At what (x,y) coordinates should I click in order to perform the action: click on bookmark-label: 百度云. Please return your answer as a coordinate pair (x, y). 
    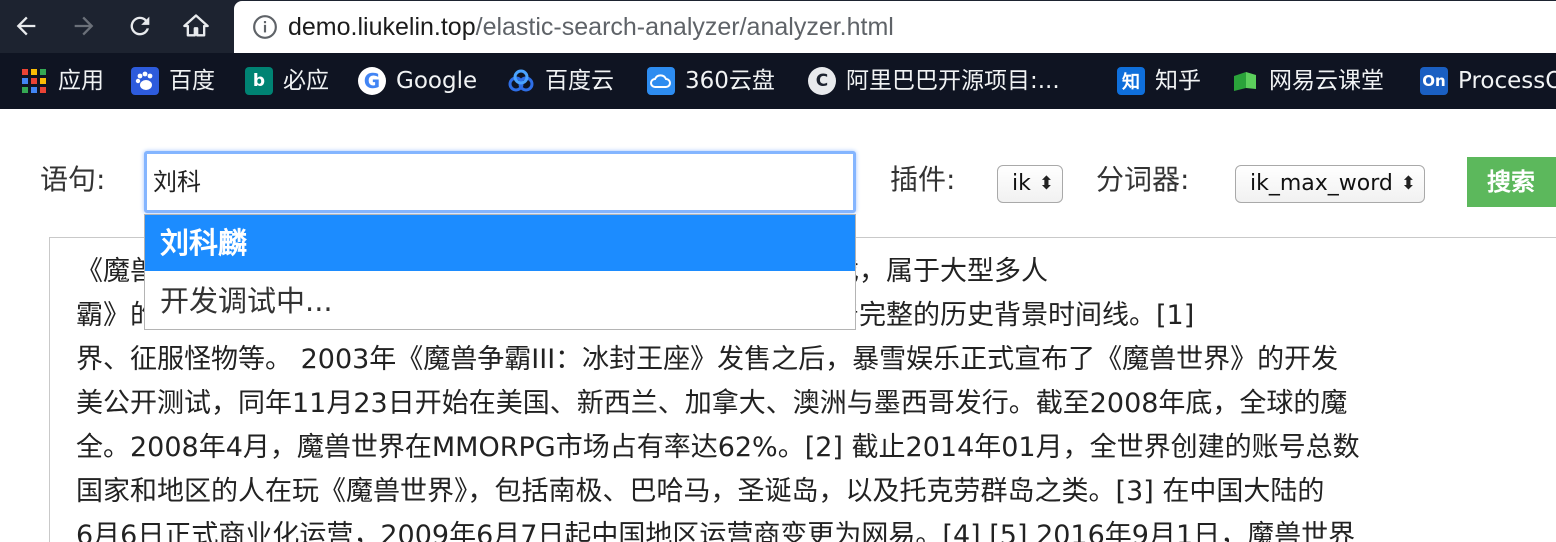
    Looking at the image, I should click on (579, 81).